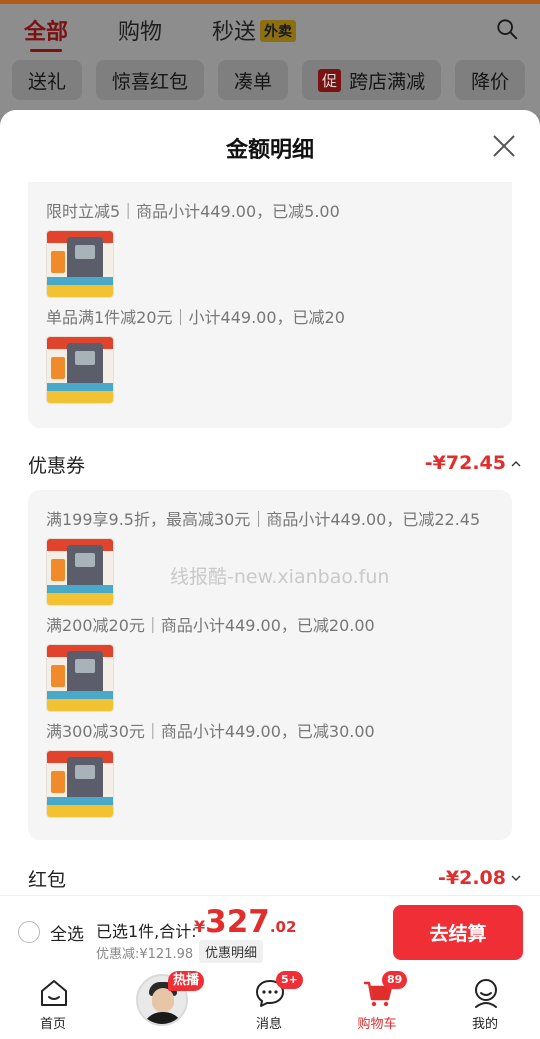  Describe the element at coordinates (377, 1024) in the screenshot. I see `tab-cart-label: 购物车` at that location.